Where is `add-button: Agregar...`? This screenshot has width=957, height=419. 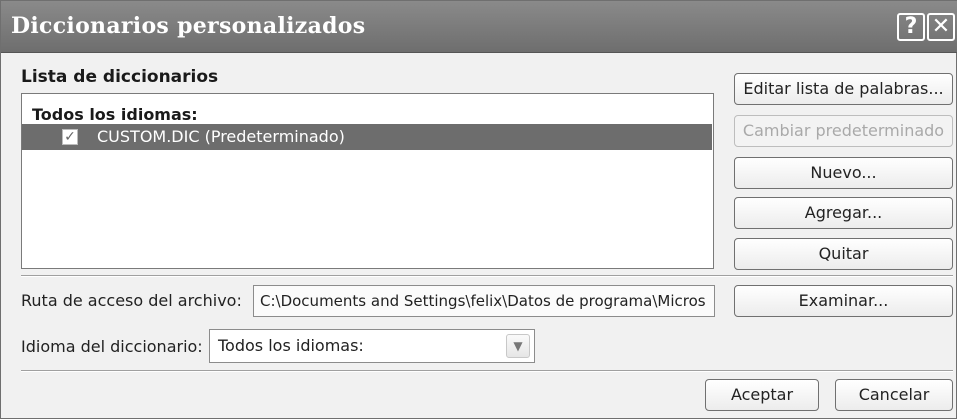 add-button: Agregar... is located at coordinates (843, 213).